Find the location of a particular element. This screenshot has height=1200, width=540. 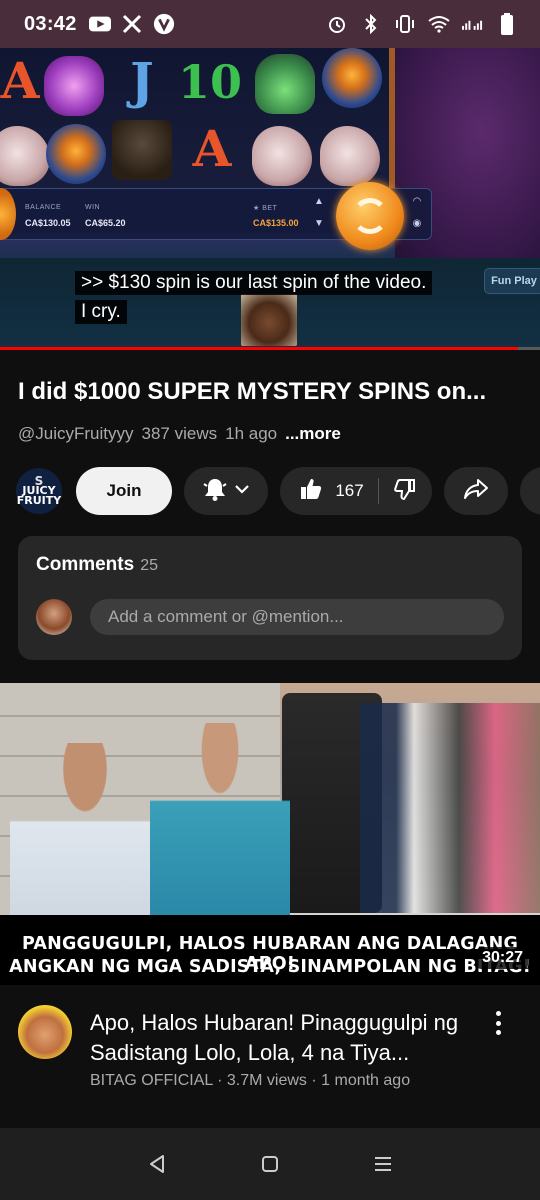

spin-icon is located at coordinates (370, 216).